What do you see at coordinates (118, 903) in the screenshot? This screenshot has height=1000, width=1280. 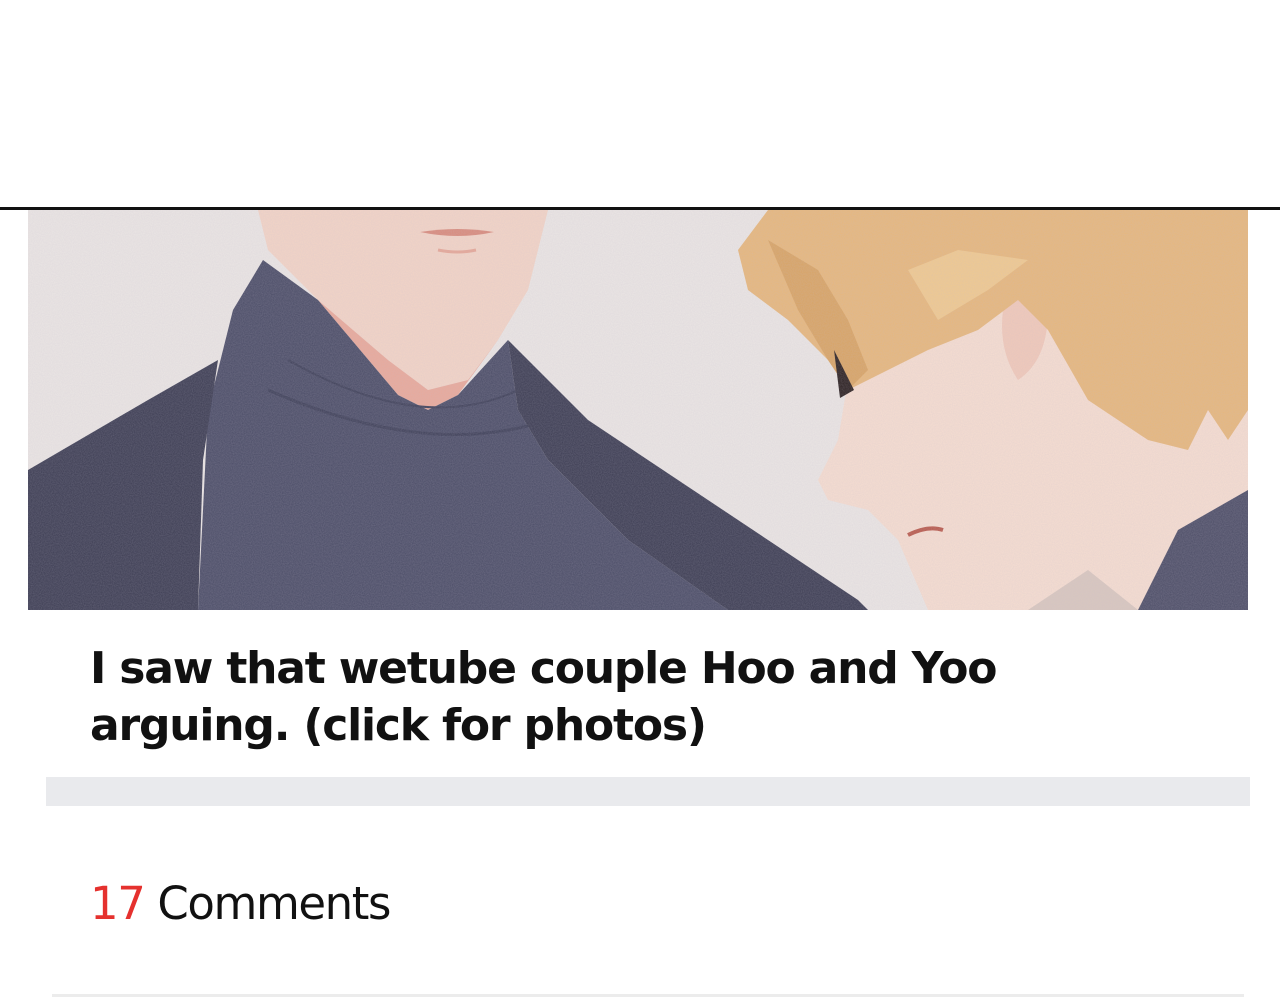 I see `comments-count: 17` at bounding box center [118, 903].